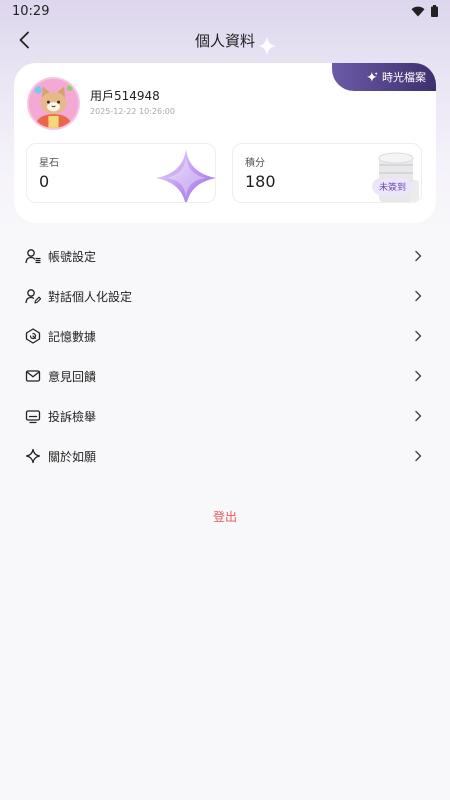 The height and width of the screenshot is (800, 450). I want to click on user-settings-icon, so click(33, 256).